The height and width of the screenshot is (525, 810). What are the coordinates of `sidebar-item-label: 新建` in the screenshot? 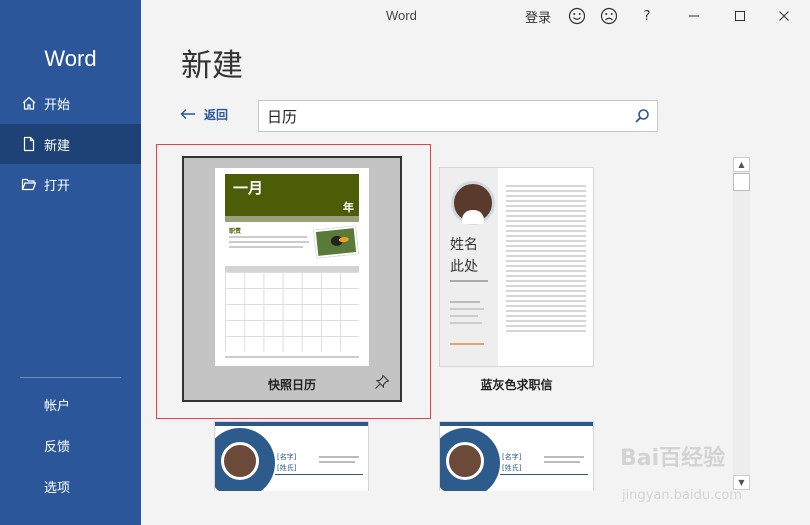 It's located at (57, 146).